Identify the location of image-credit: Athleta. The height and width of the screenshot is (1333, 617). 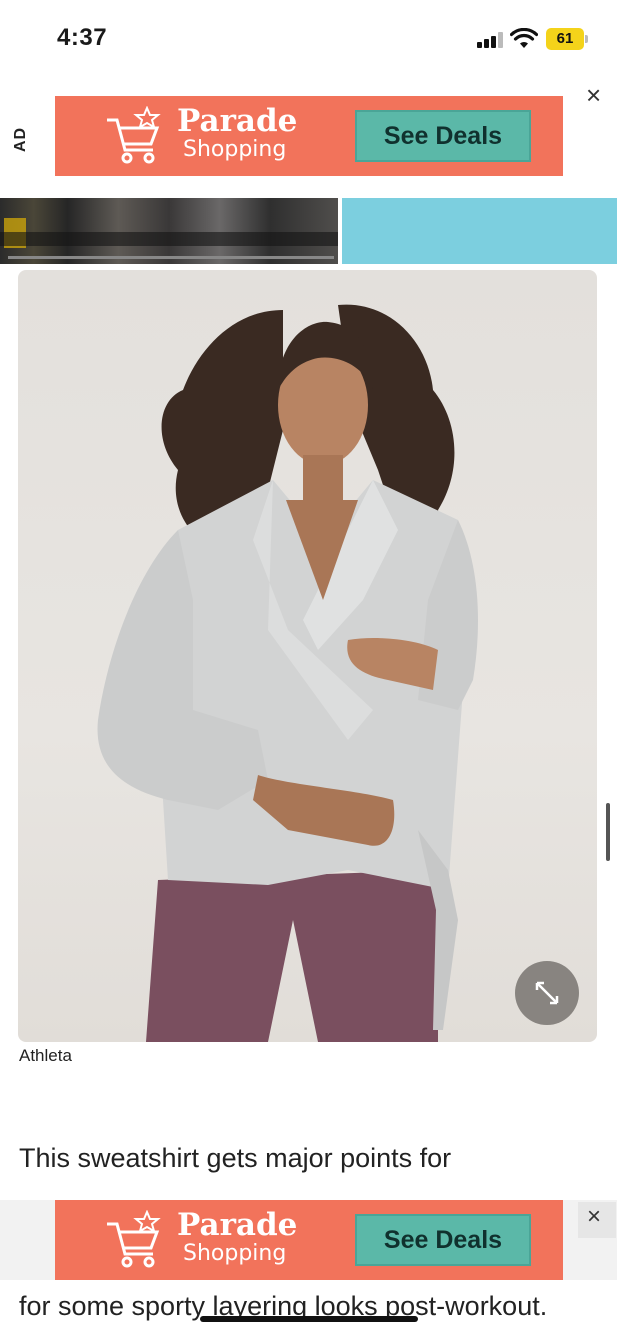
(45, 1055).